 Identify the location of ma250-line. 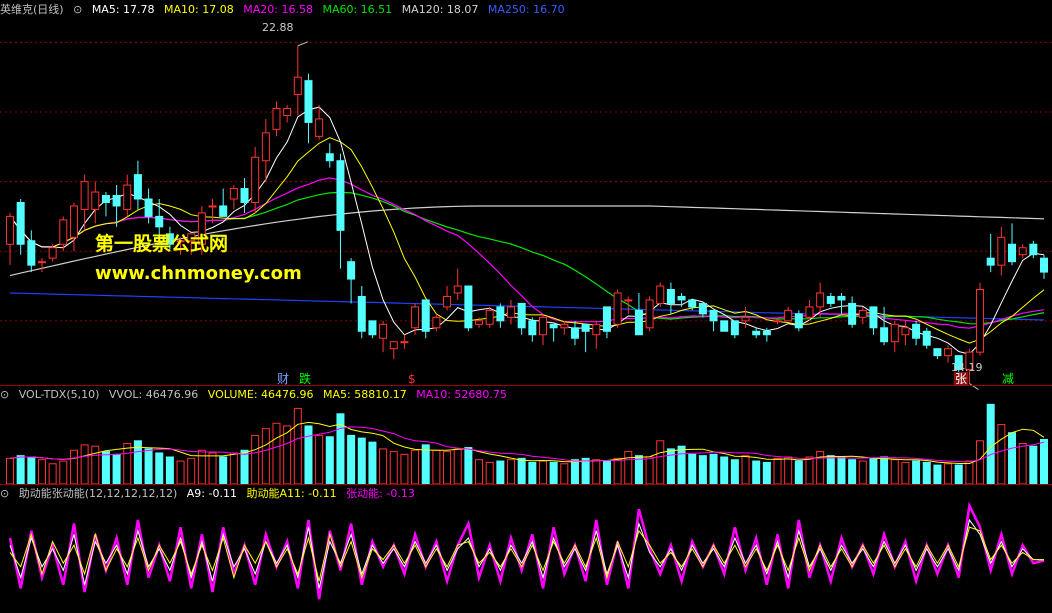
(527, 306).